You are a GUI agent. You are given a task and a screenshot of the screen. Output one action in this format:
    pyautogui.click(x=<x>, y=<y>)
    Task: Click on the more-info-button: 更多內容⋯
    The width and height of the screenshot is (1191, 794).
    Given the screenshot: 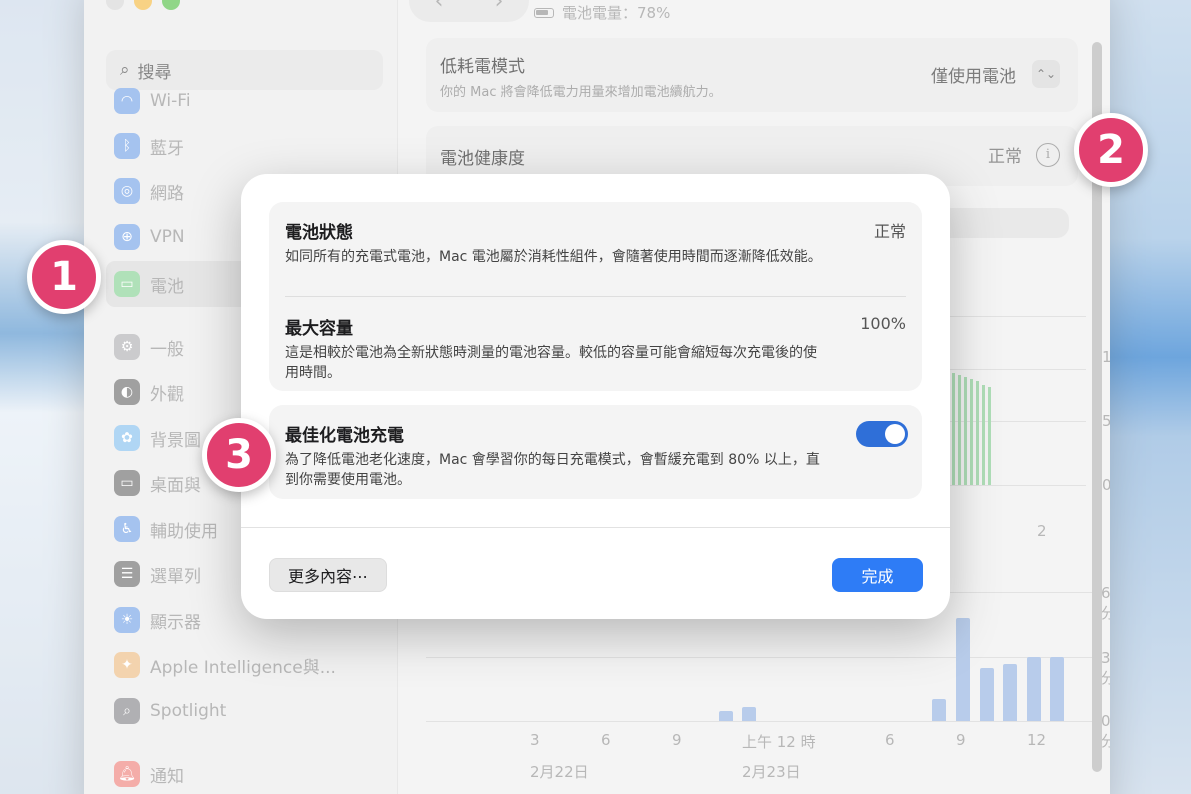 What is the action you would take?
    pyautogui.click(x=328, y=575)
    